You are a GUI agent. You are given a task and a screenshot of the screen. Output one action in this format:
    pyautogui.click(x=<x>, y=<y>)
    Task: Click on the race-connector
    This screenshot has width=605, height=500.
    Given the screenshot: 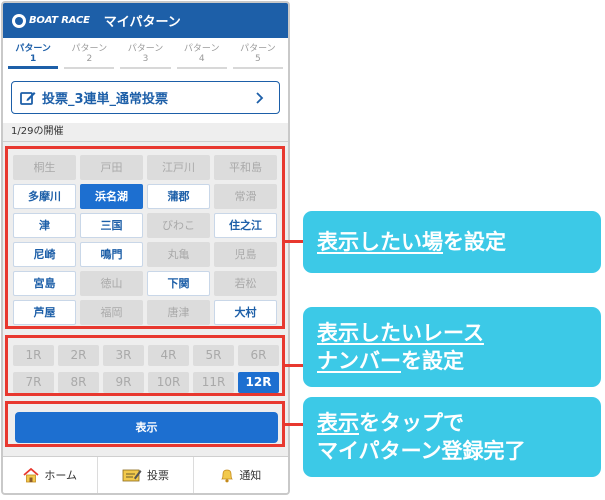 What is the action you would take?
    pyautogui.click(x=295, y=365)
    